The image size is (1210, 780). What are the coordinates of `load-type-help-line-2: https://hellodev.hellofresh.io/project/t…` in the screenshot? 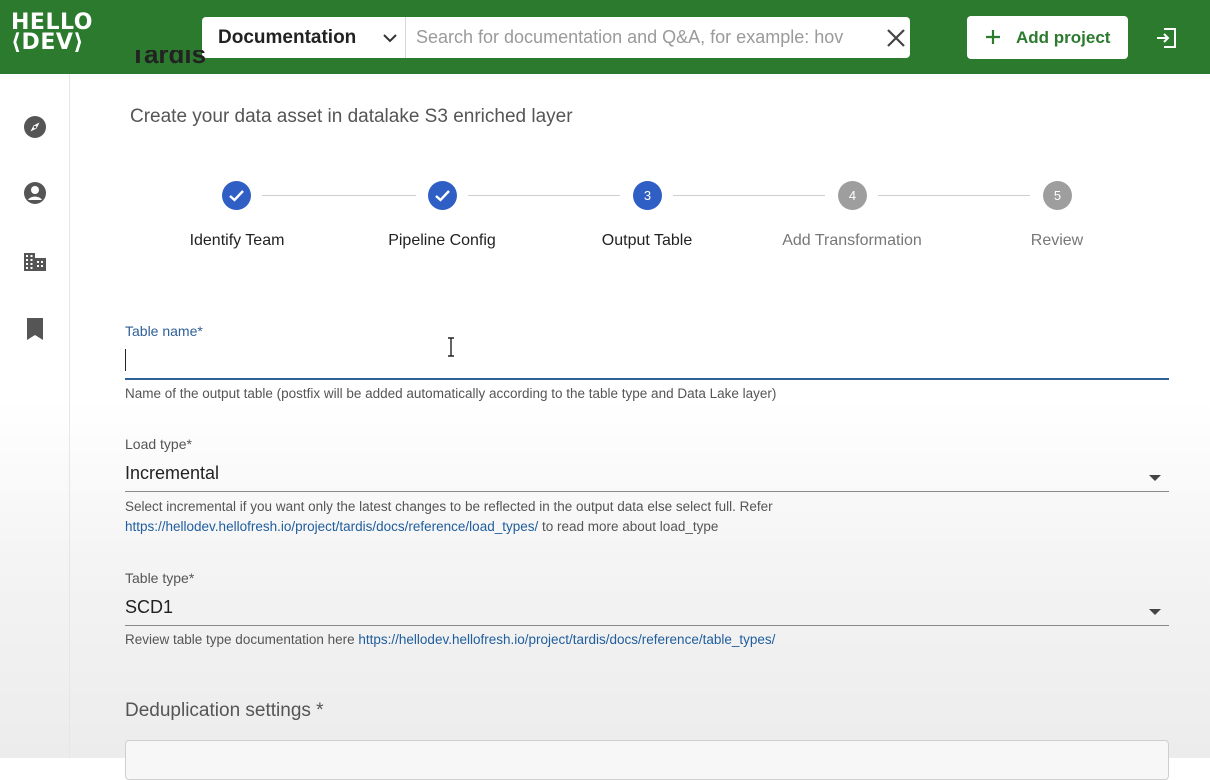 It's located at (449, 527).